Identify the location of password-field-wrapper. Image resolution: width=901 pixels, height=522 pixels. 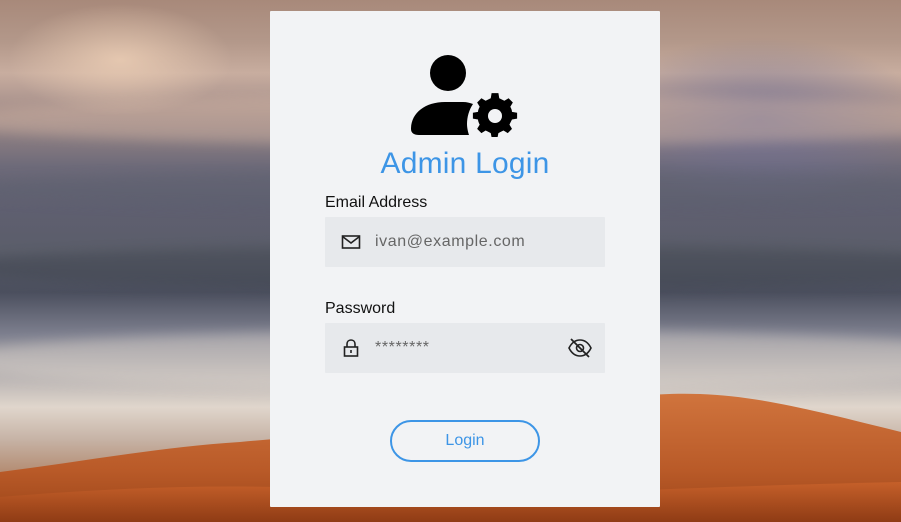
(465, 348).